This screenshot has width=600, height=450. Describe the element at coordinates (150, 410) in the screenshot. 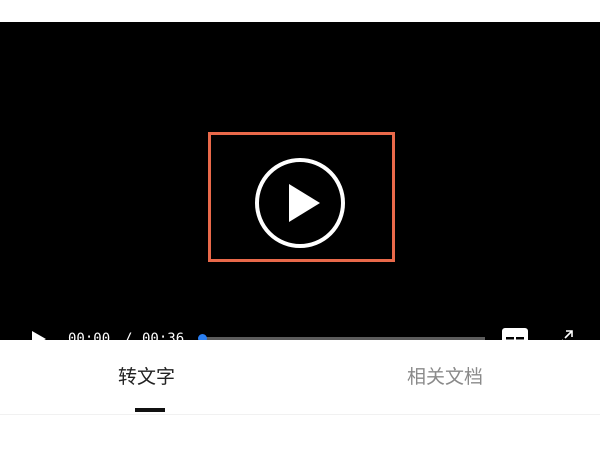

I see `active-tab-indicator` at that location.